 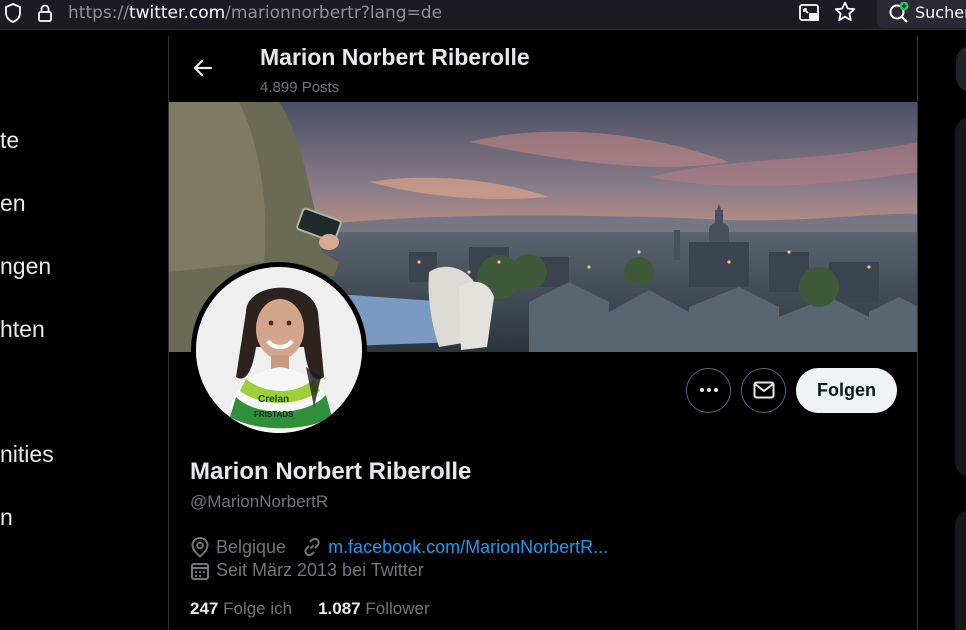 I want to click on profile-header-bar: Marion Norbert Riberolle 4.899 Posts, so click(x=543, y=69).